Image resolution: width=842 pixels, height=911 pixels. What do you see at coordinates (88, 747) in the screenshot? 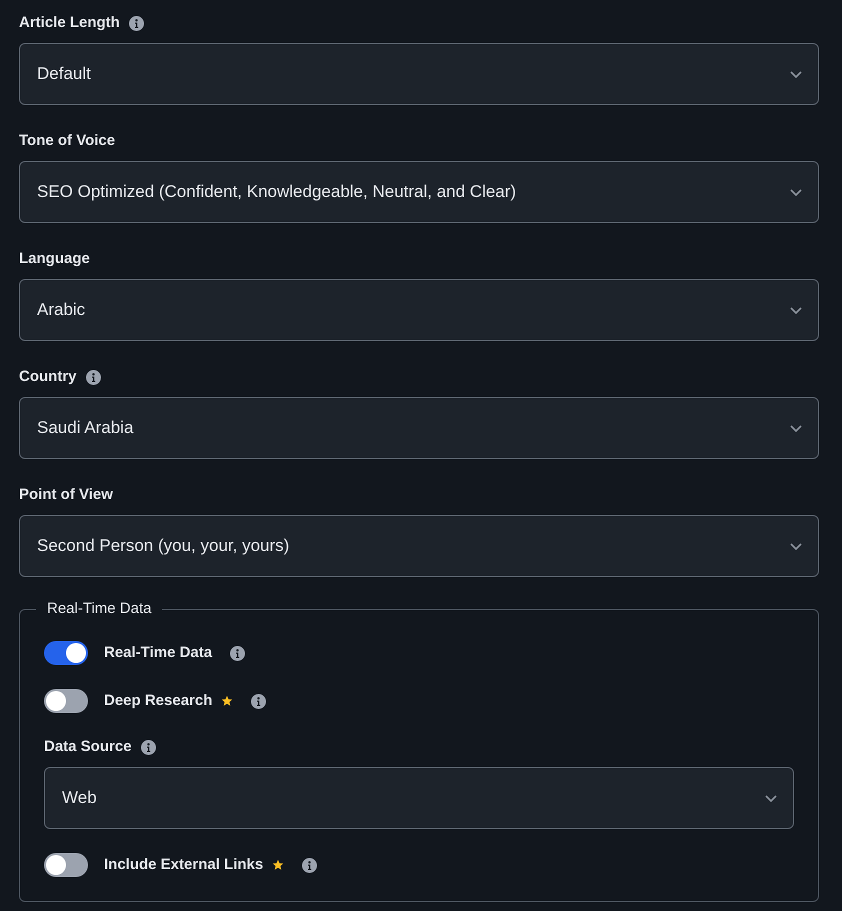
I see `field-label: Data Source` at bounding box center [88, 747].